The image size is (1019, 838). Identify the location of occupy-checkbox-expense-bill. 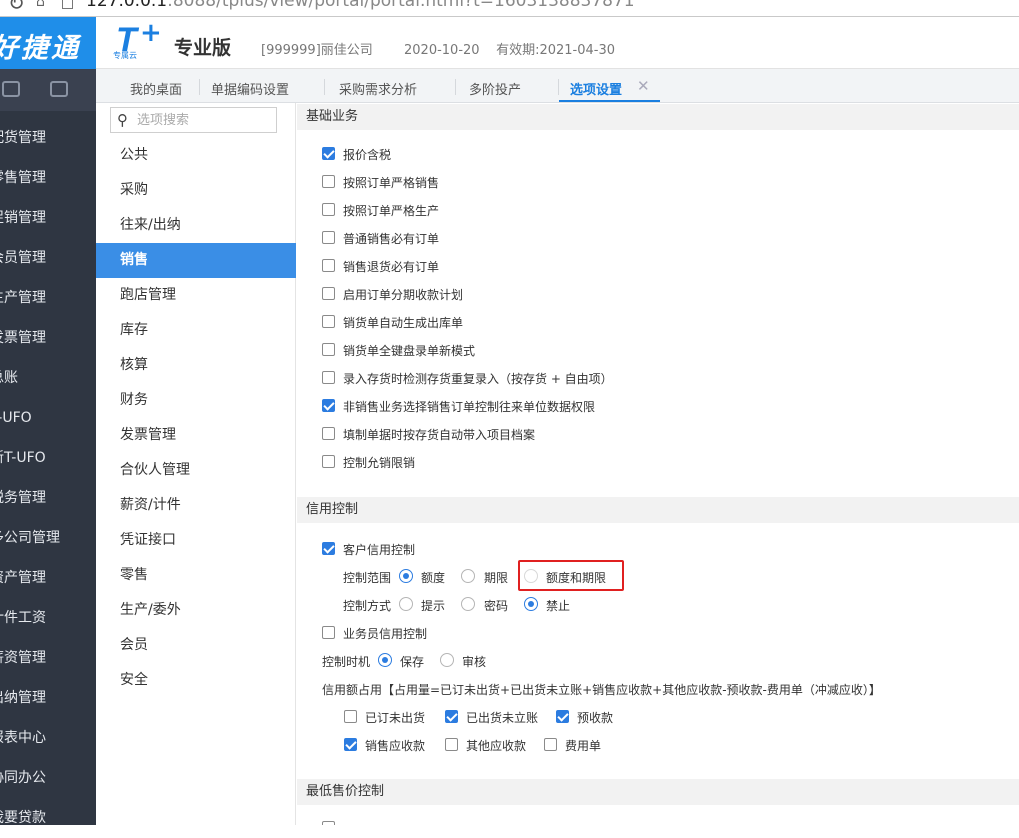
(550, 744).